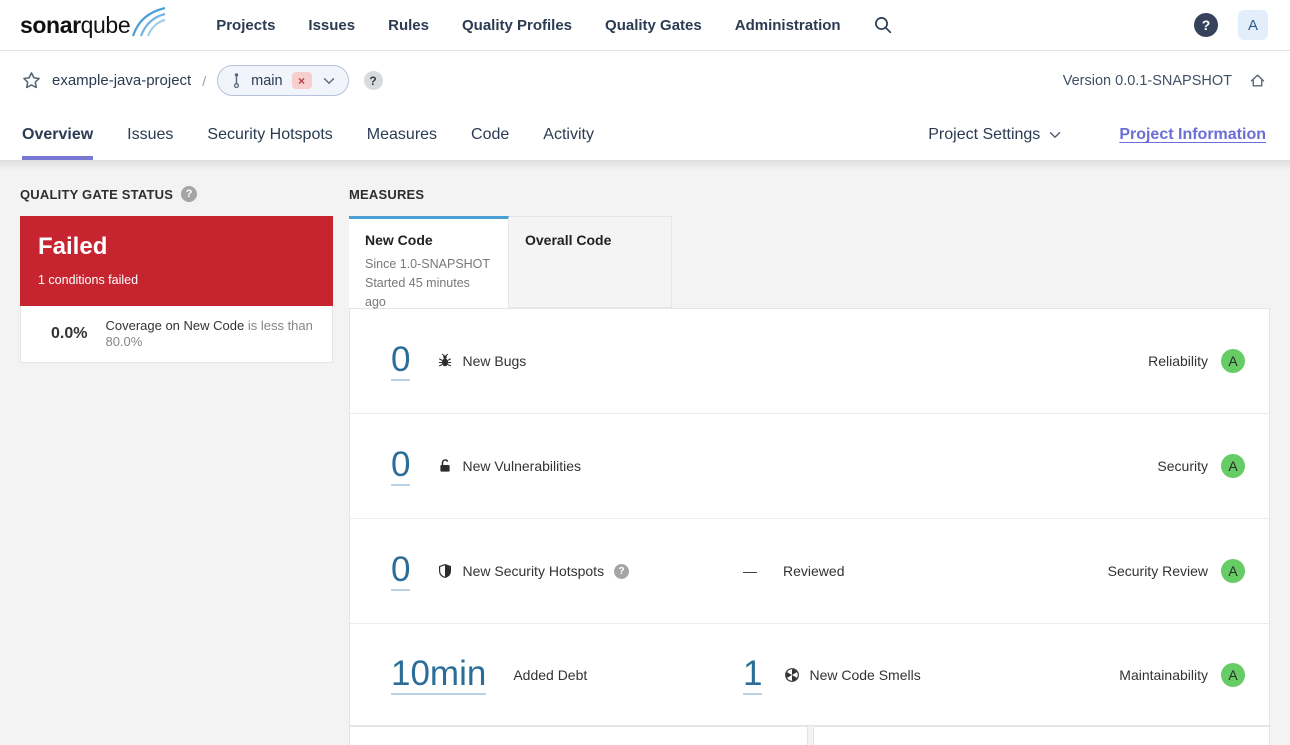  I want to click on tabs-right-group: Project Settings Project Information, so click(1097, 135).